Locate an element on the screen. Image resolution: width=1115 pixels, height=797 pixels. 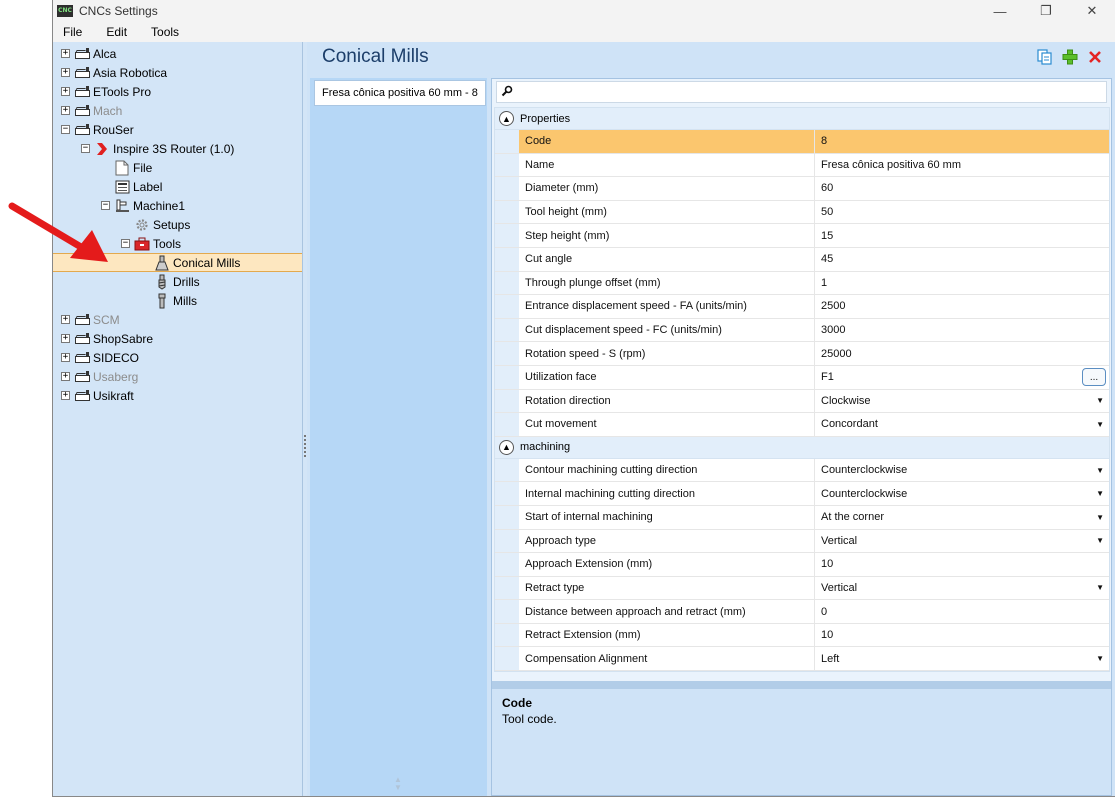
property-value: Concordant ▼ is located at coordinates (962, 424).